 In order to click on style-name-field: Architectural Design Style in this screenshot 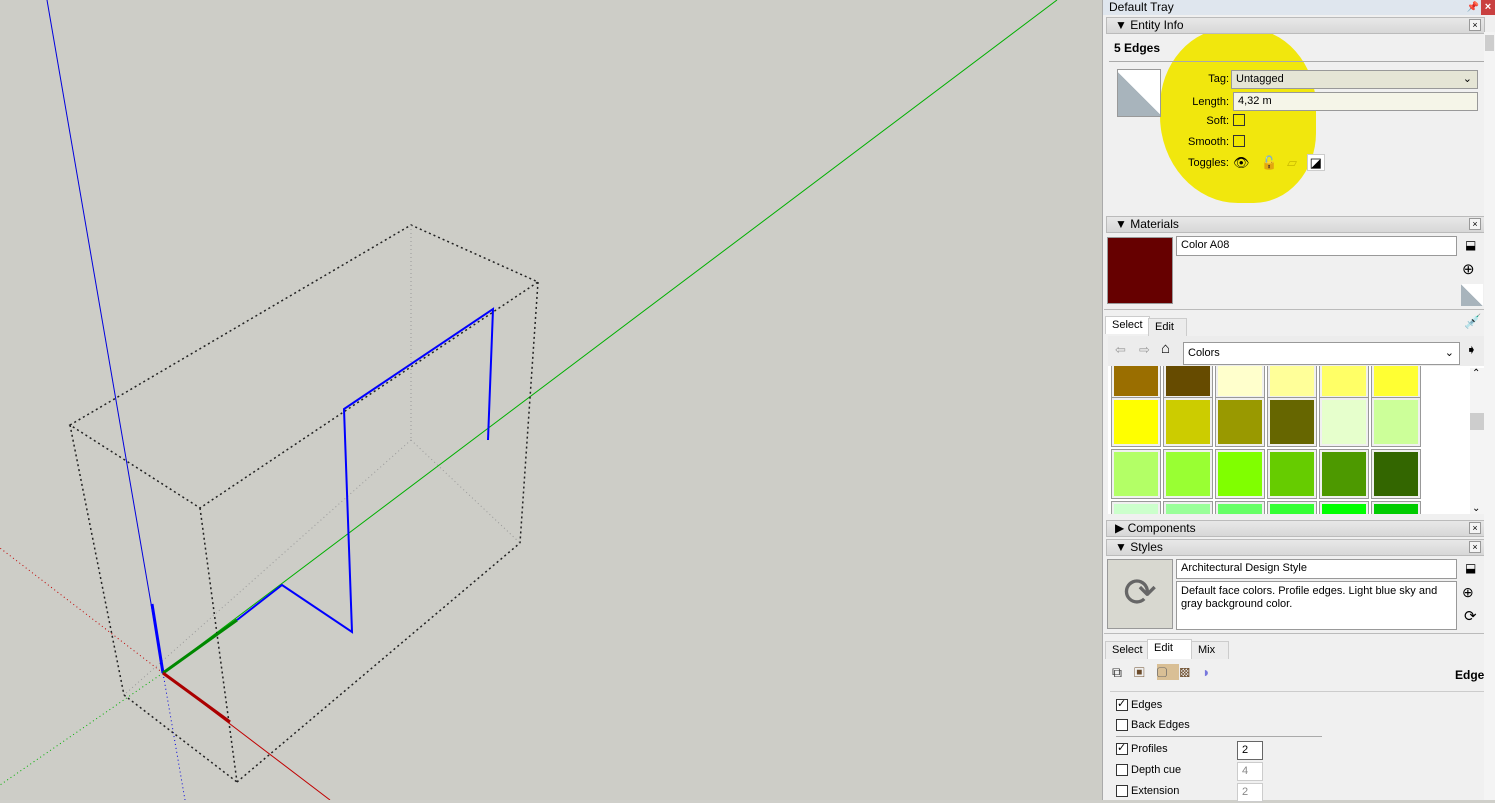, I will do `click(1316, 569)`.